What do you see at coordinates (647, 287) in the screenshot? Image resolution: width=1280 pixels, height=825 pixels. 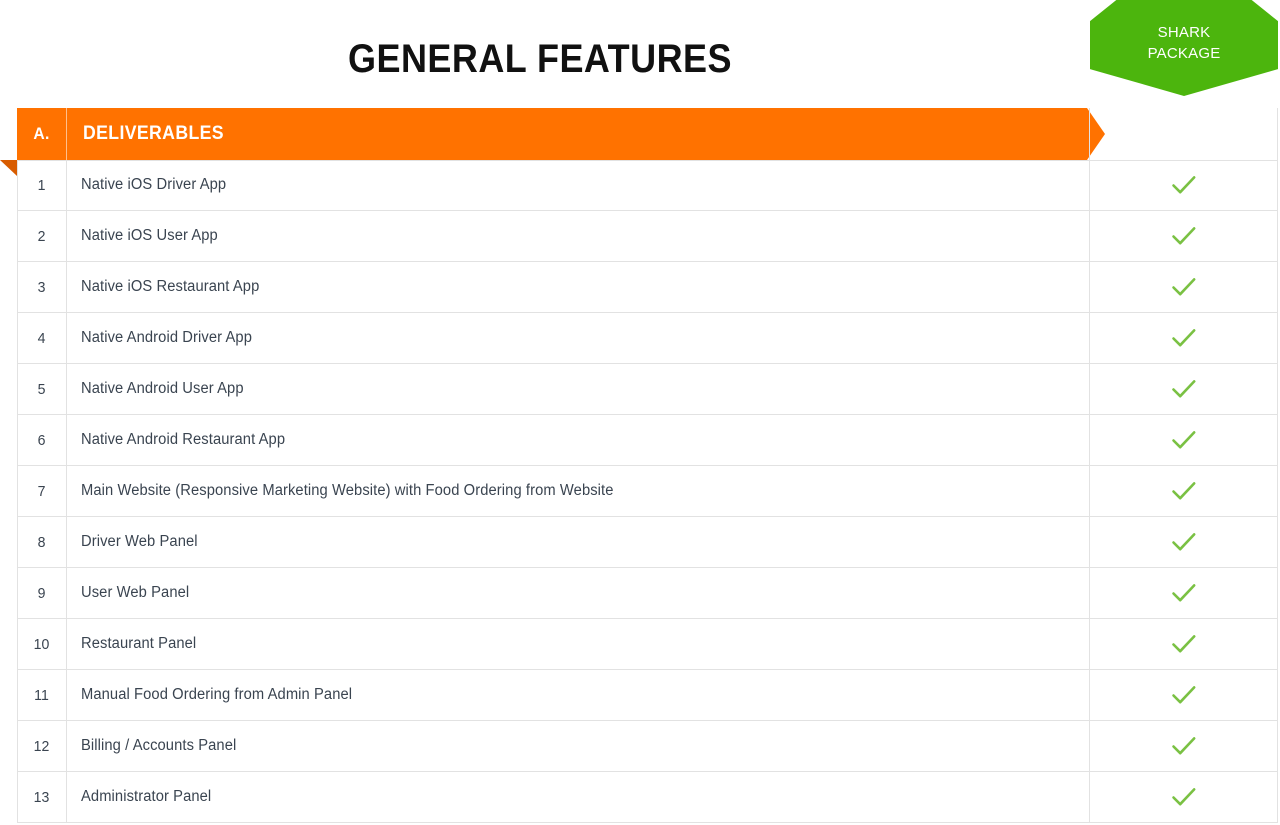 I see `table-row: 3 Native iOS Restaurant App` at bounding box center [647, 287].